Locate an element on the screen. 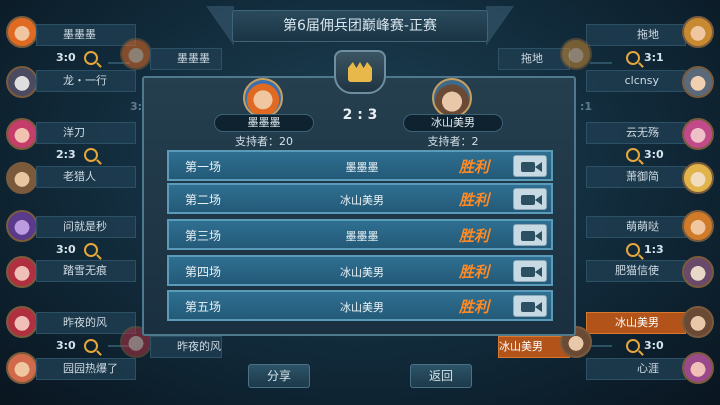  share-button: 分享 is located at coordinates (279, 376).